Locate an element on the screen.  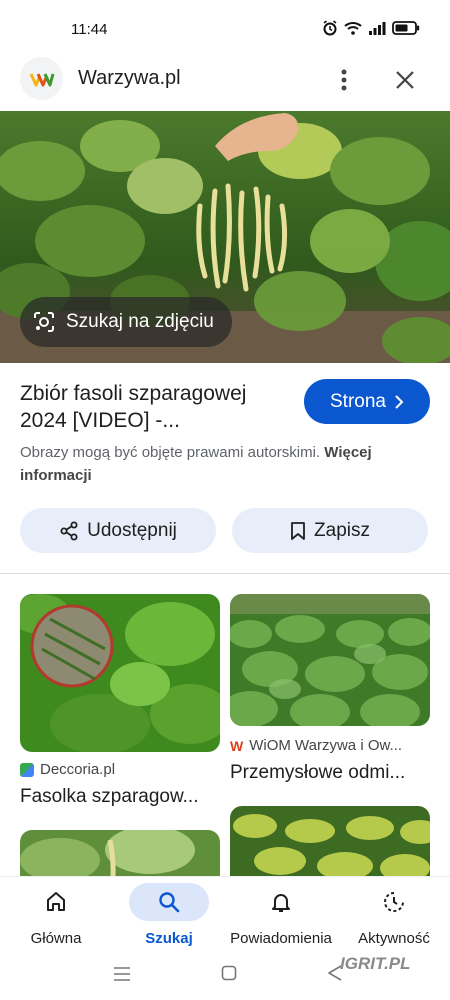
nav-label-search: Szukaj is located at coordinates (169, 938).